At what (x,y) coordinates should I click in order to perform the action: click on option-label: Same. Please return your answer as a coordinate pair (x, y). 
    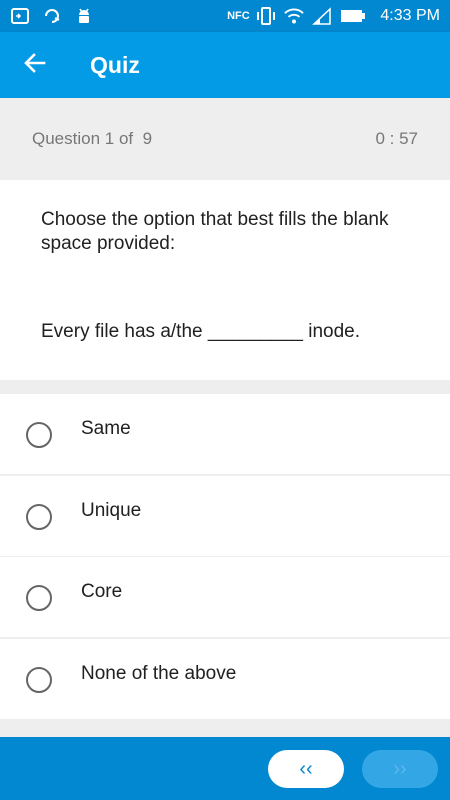
    Looking at the image, I should click on (106, 428).